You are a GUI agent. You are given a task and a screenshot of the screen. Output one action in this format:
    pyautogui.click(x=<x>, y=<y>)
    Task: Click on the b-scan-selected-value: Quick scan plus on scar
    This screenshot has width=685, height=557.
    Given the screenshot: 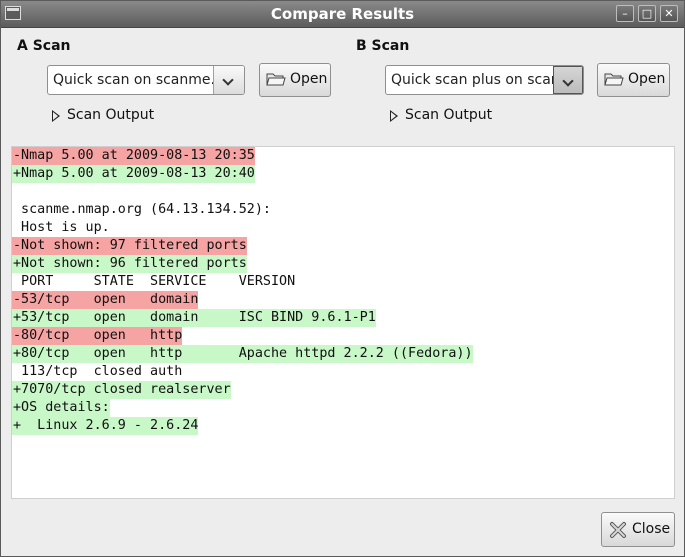 What is the action you would take?
    pyautogui.click(x=474, y=80)
    